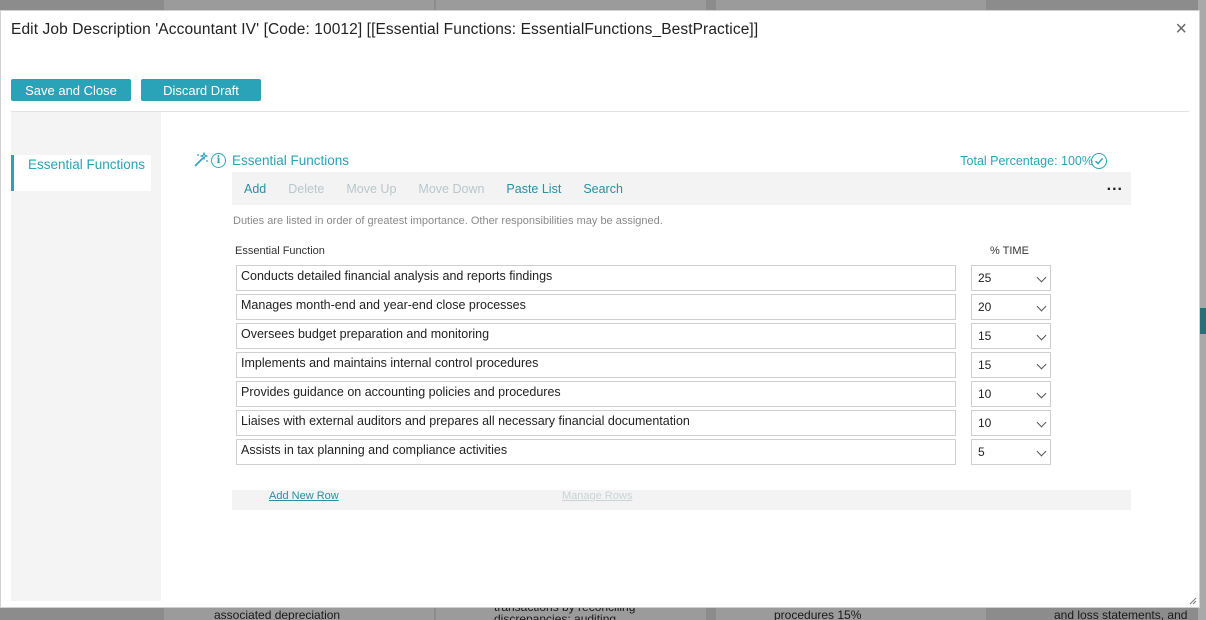 This screenshot has width=1206, height=620. Describe the element at coordinates (306, 189) in the screenshot. I see `delete-button: Delete` at that location.